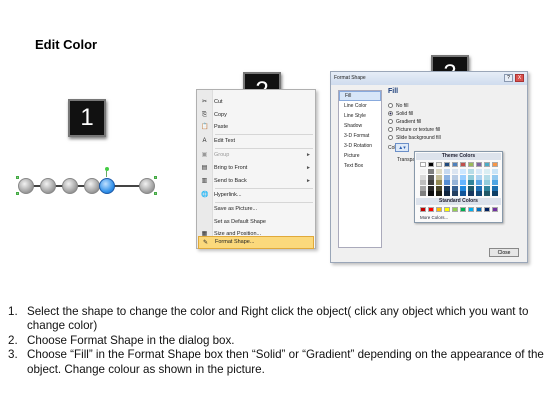 Image resolution: width=560 pixels, height=420 pixels. Describe the element at coordinates (360, 166) in the screenshot. I see `category-text-box: Text Box` at that location.